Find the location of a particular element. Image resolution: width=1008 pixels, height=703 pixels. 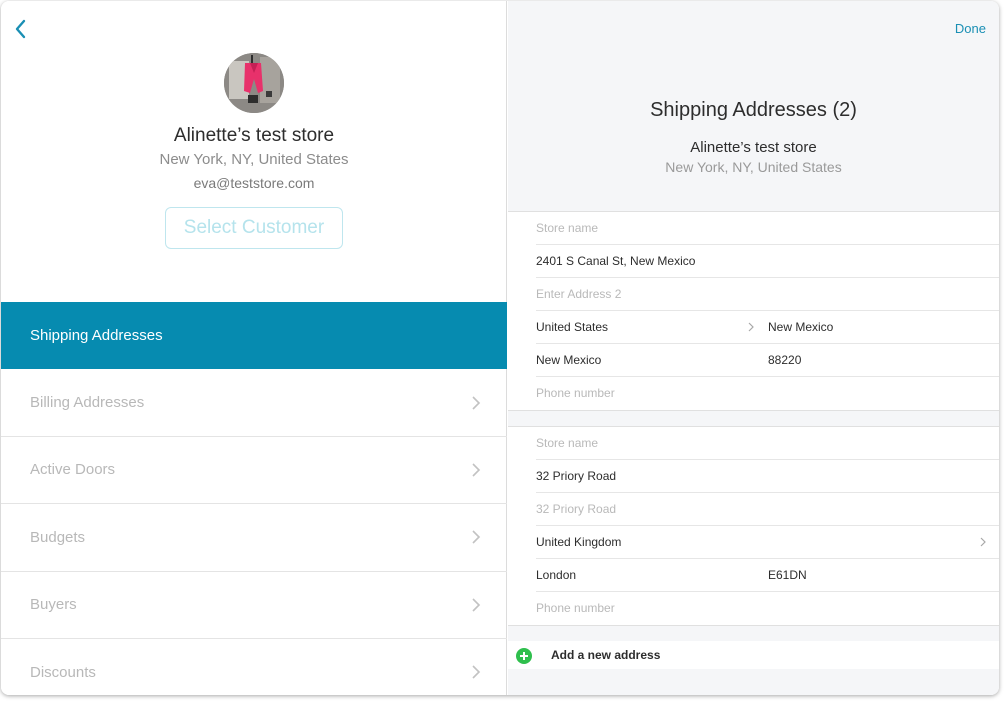

chevron-left-icon is located at coordinates (20, 29).